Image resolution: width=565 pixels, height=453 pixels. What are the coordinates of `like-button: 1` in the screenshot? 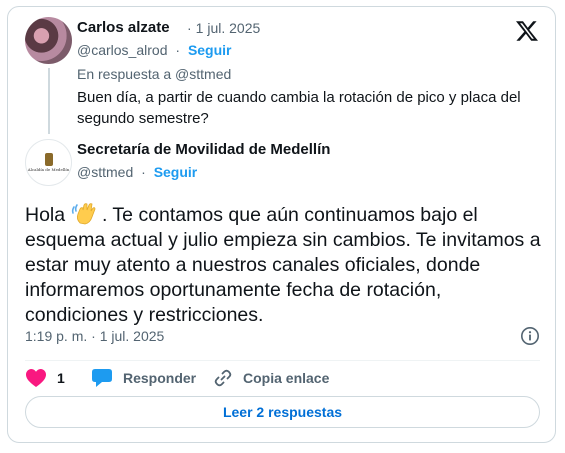 It's located at (45, 378).